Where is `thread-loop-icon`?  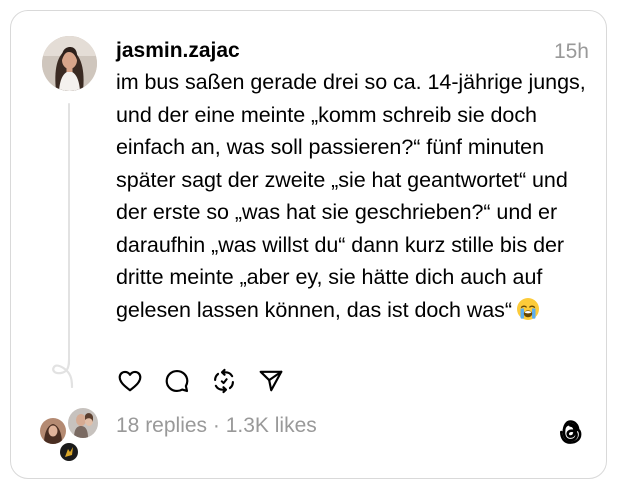 thread-loop-icon is located at coordinates (63, 373).